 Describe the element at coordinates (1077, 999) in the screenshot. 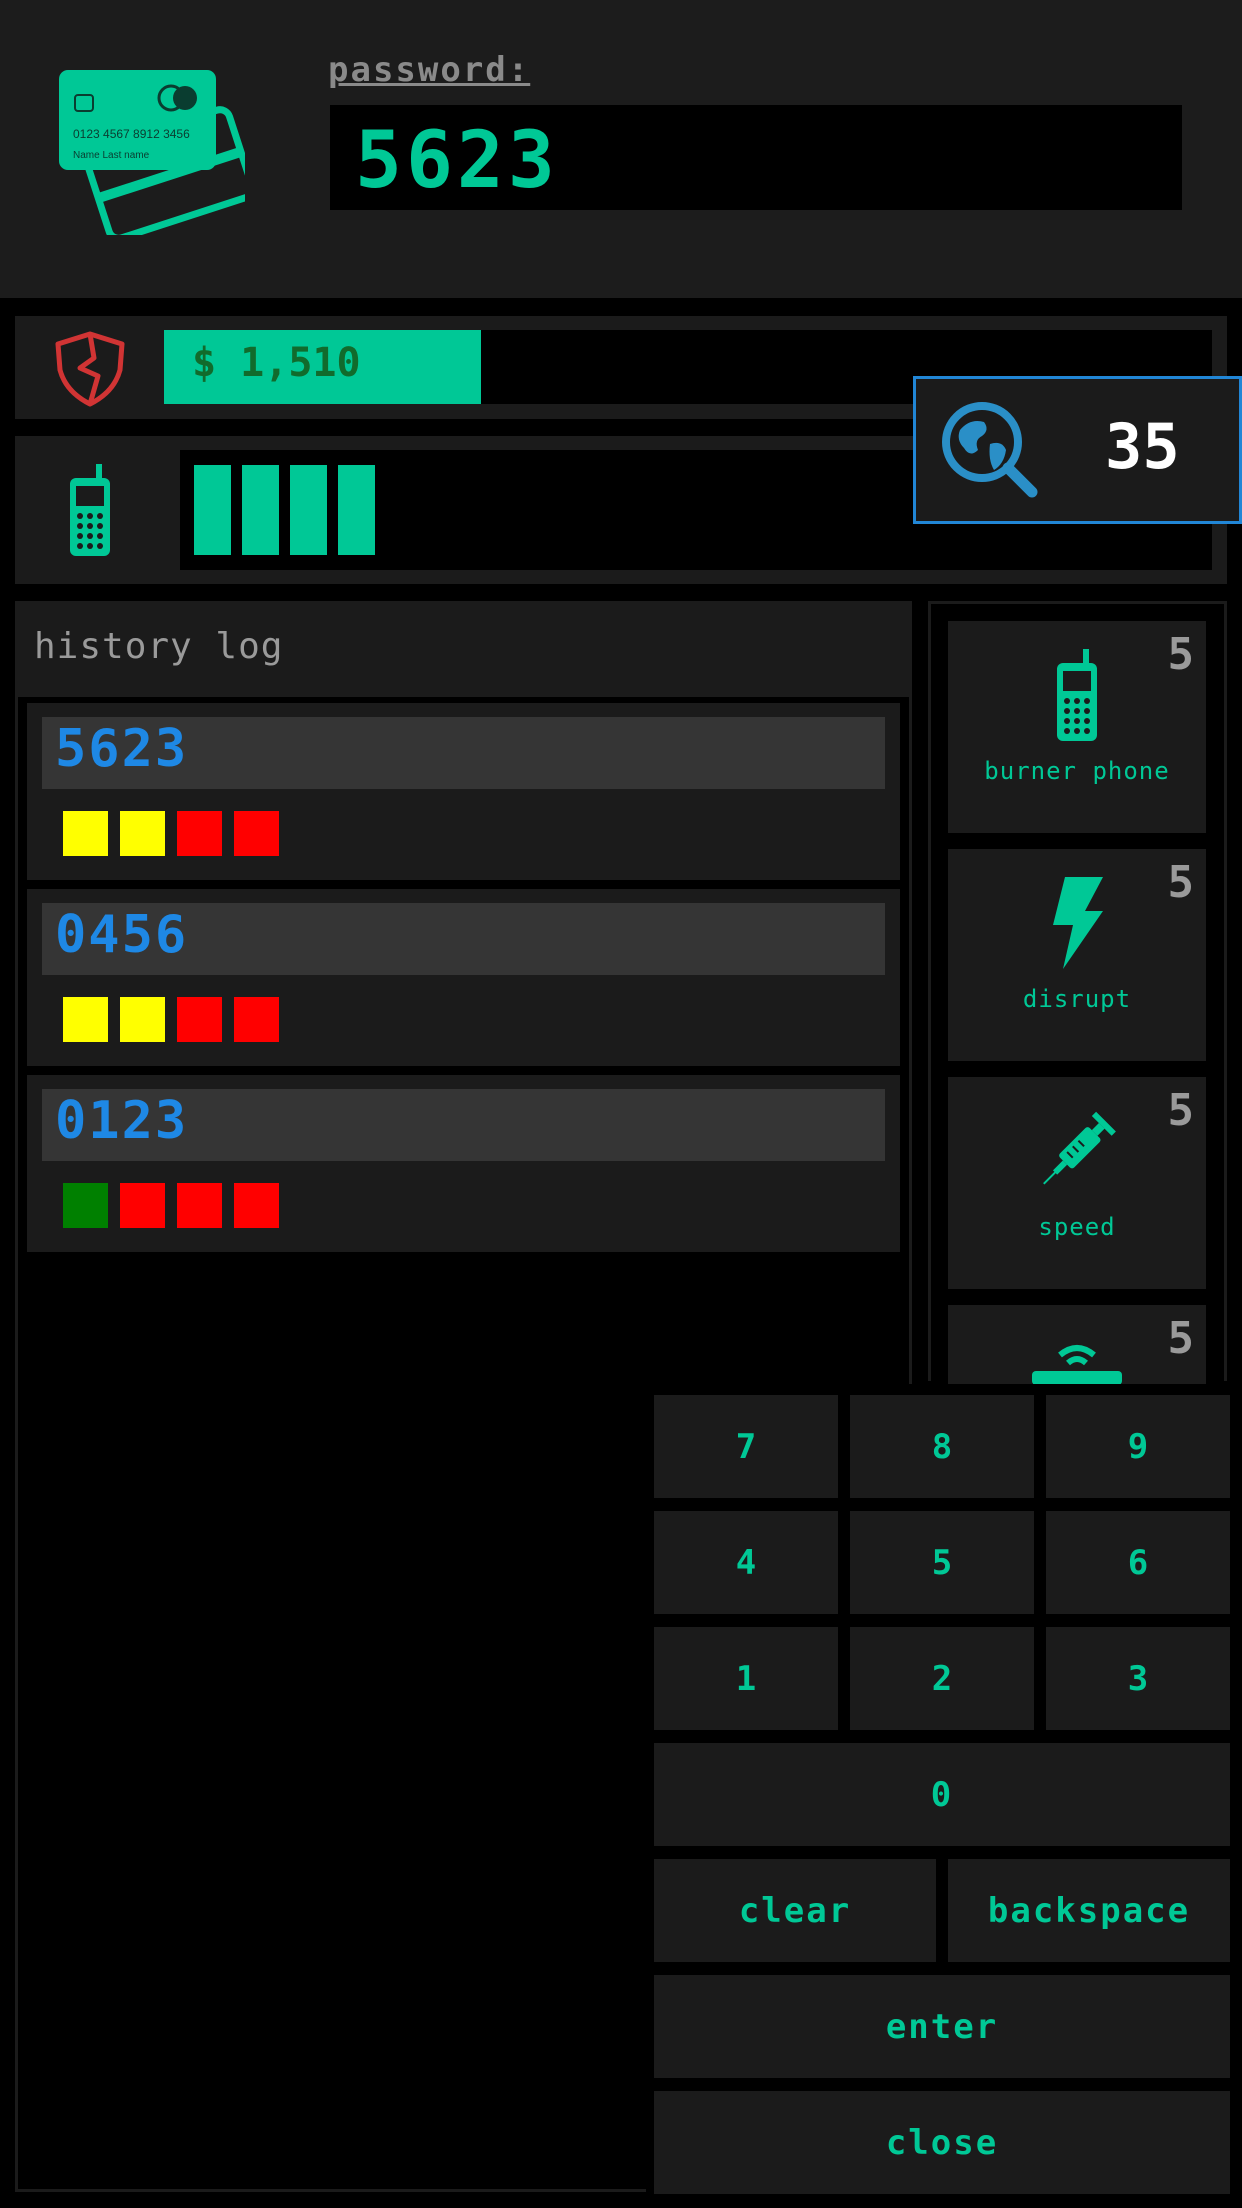

I see `item-label: disrupt` at that location.